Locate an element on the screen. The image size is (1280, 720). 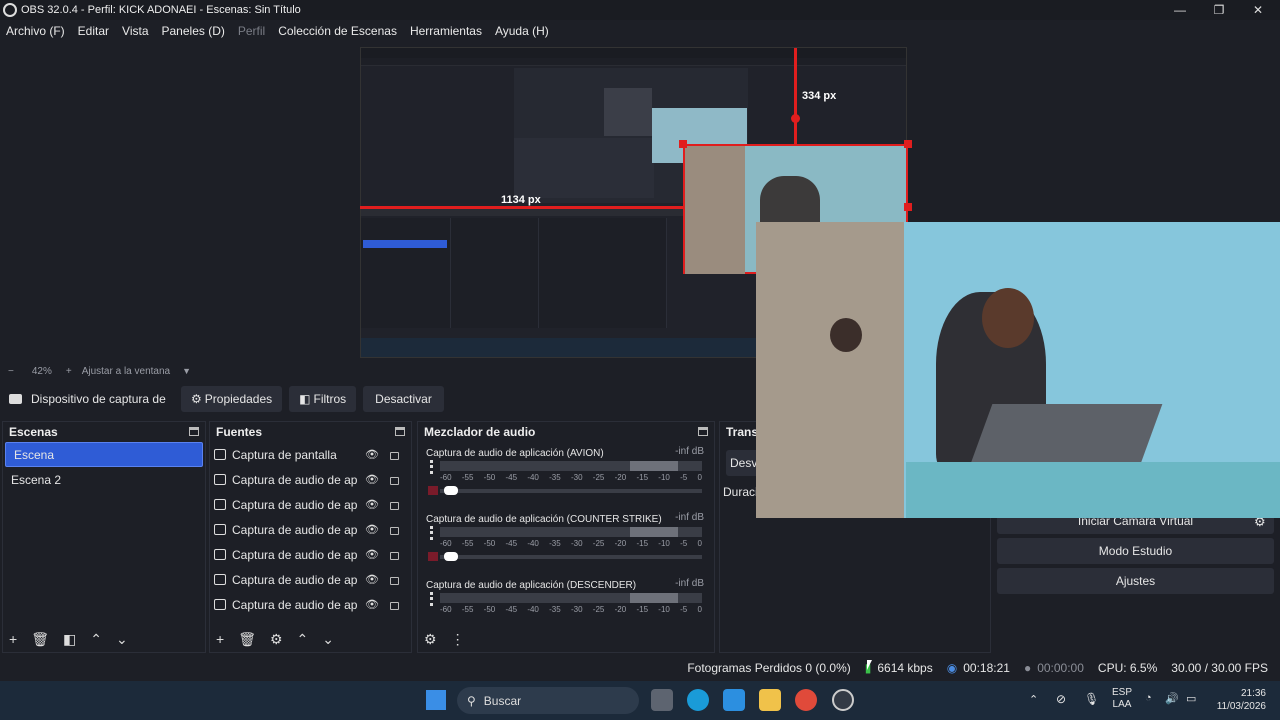
resize-handle-right is located at coordinates (908, 207).